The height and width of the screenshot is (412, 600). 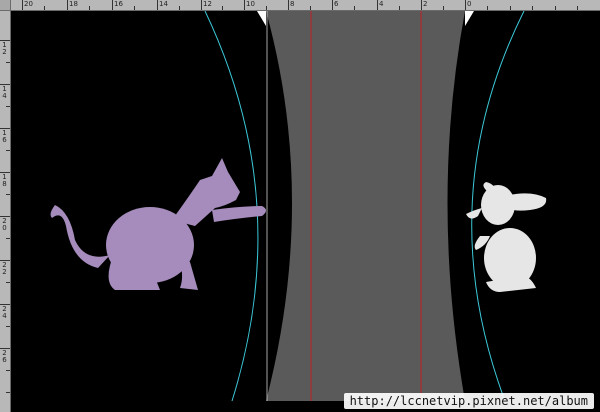 I want to click on ruler-label: 6, so click(x=336, y=4).